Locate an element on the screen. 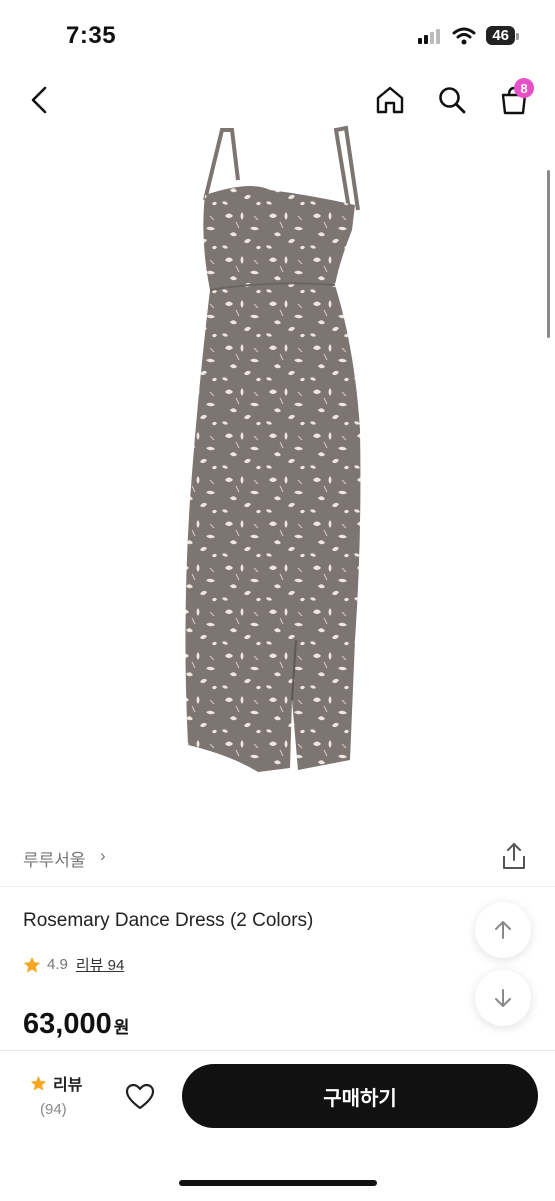 The width and height of the screenshot is (555, 1201). search-icon is located at coordinates (452, 100).